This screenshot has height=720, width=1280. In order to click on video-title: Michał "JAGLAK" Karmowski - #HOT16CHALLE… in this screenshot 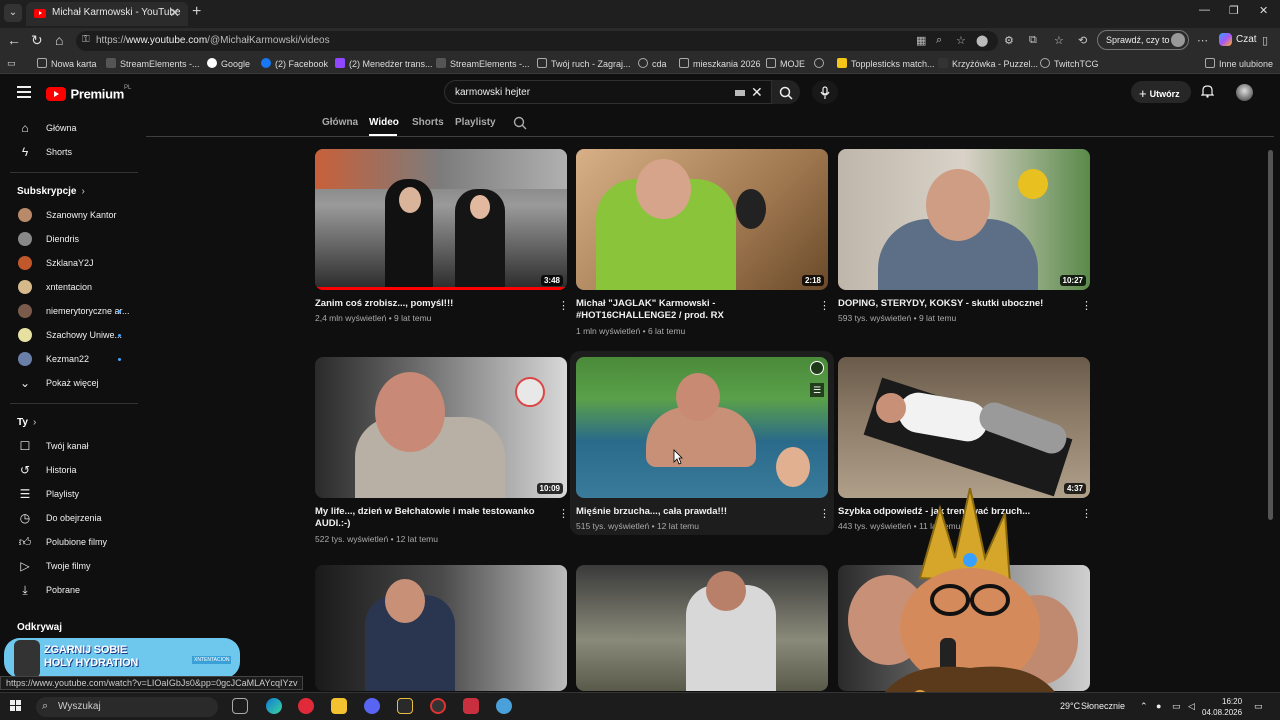, I will do `click(692, 310)`.